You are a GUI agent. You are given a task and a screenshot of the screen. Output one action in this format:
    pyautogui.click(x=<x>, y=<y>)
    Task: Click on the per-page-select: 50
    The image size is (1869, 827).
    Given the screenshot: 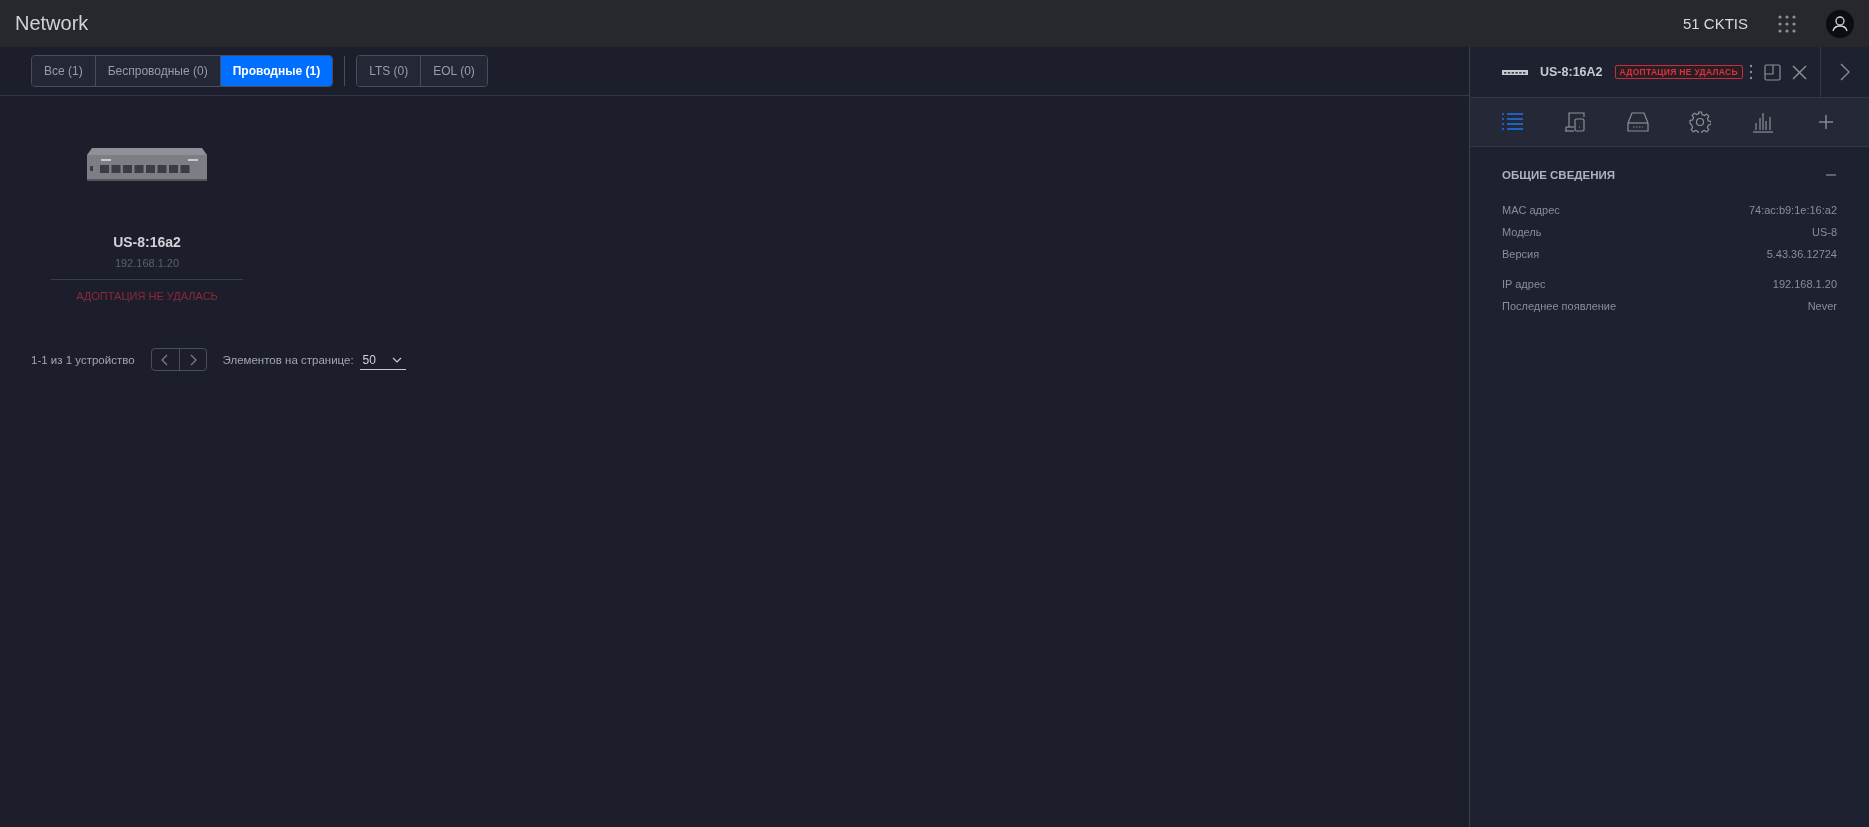 What is the action you would take?
    pyautogui.click(x=382, y=359)
    